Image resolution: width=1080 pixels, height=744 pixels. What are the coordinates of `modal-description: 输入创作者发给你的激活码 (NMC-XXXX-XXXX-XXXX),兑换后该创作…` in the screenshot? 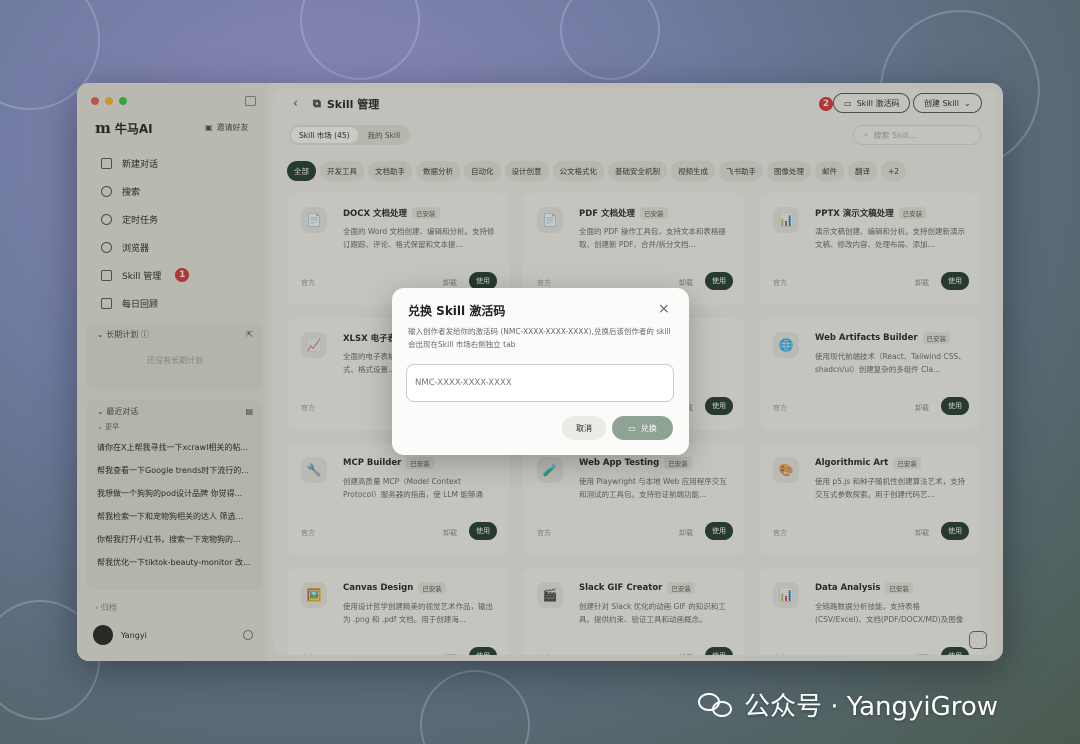 It's located at (539, 338).